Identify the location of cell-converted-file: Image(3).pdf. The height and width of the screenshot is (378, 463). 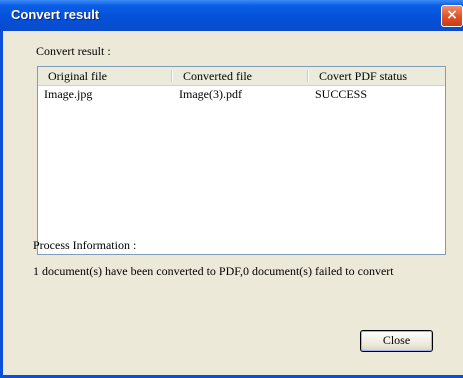
(210, 94).